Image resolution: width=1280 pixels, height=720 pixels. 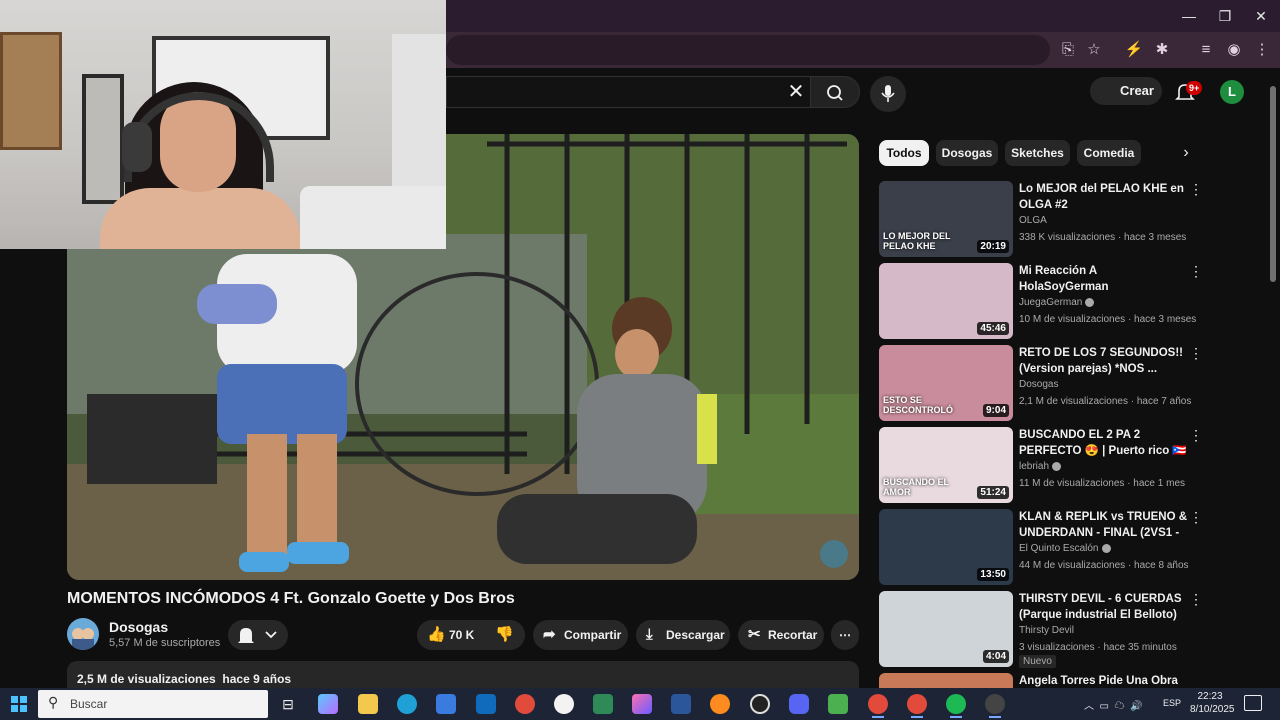 What do you see at coordinates (564, 704) in the screenshot?
I see `whatsapp-web-icon` at bounding box center [564, 704].